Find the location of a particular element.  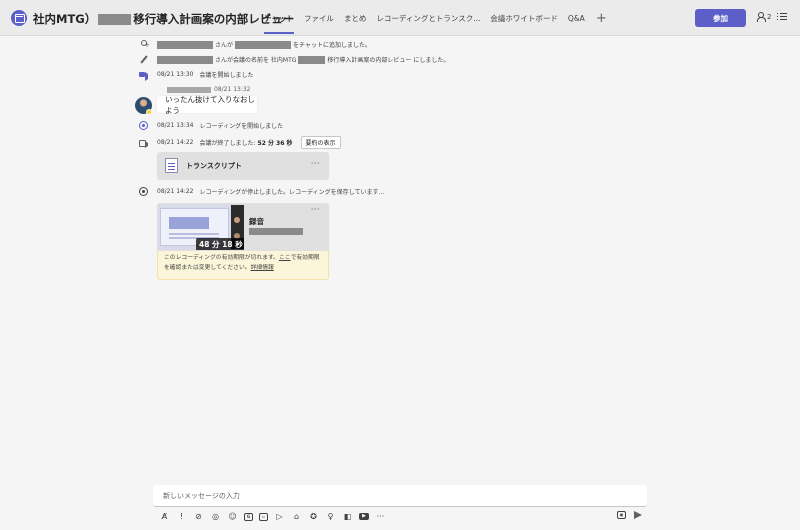

recording-duration: 48 分 18 秒 is located at coordinates (220, 244).